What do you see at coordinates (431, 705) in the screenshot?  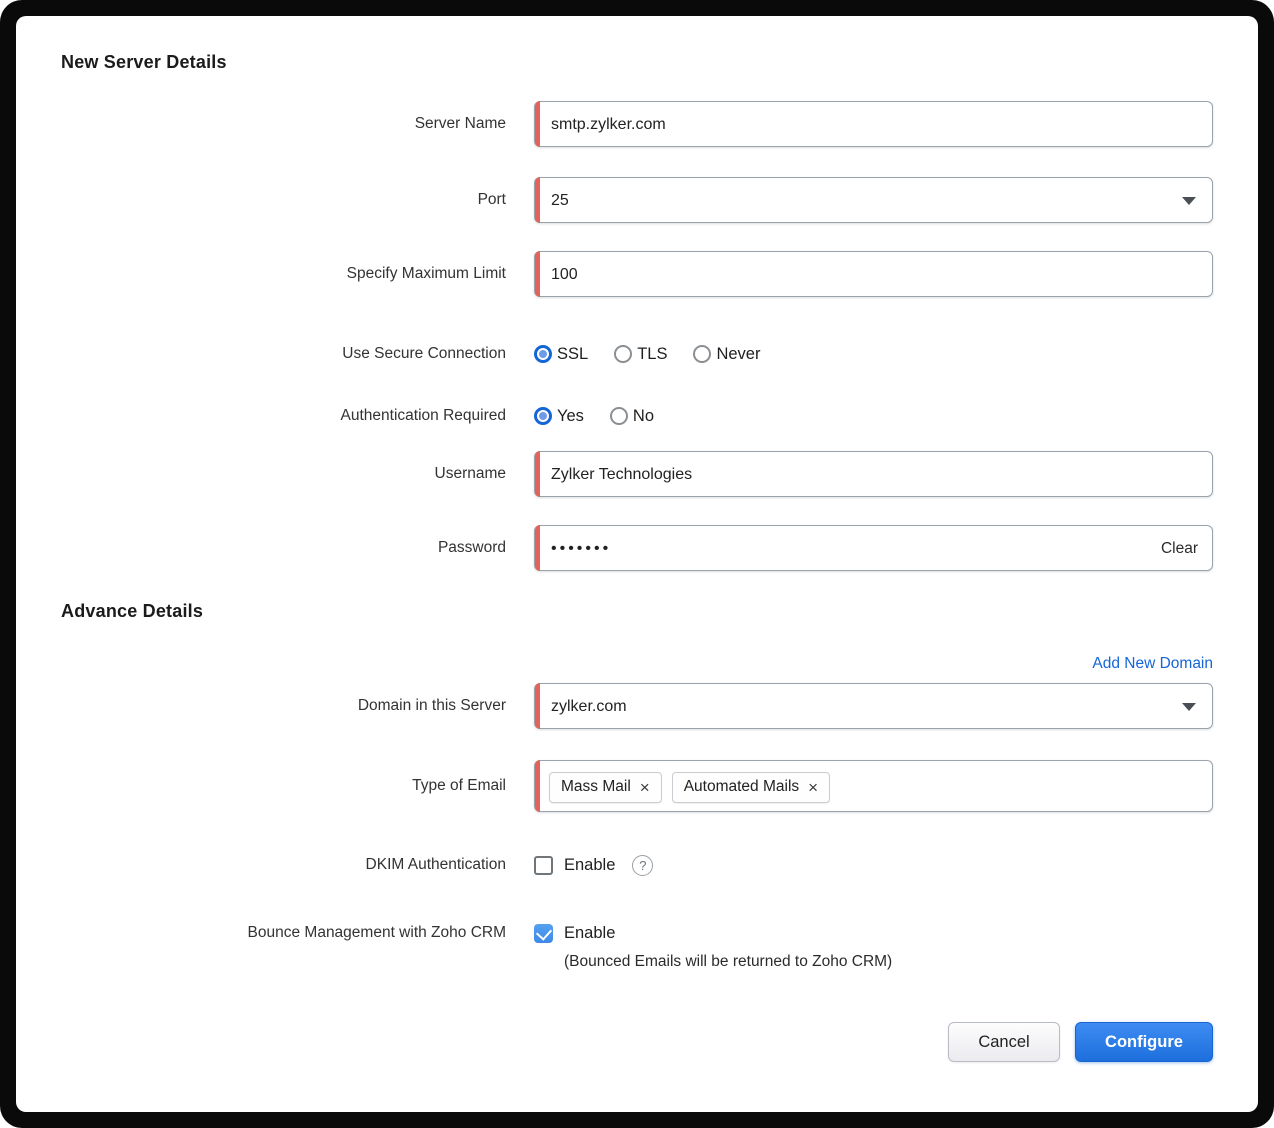 I see `domain-label: Domain in this Server` at bounding box center [431, 705].